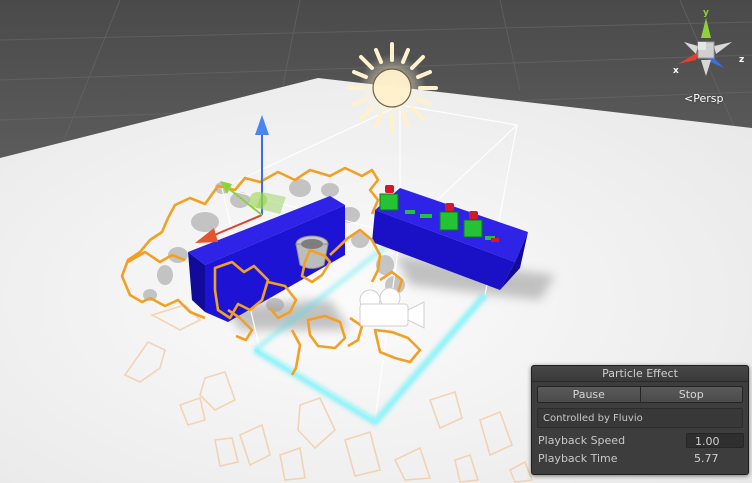  I want to click on playback-speed-row: Playback Speed 1.00, so click(641, 441).